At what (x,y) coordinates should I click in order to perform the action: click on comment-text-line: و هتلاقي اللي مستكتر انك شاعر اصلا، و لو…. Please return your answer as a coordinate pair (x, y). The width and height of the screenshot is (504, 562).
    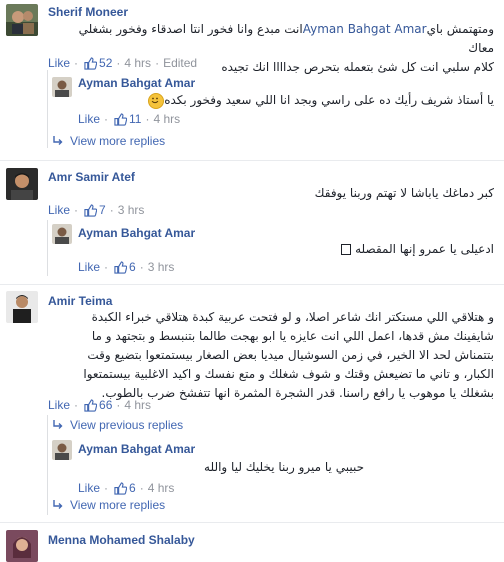
    Looking at the image, I should click on (292, 317).